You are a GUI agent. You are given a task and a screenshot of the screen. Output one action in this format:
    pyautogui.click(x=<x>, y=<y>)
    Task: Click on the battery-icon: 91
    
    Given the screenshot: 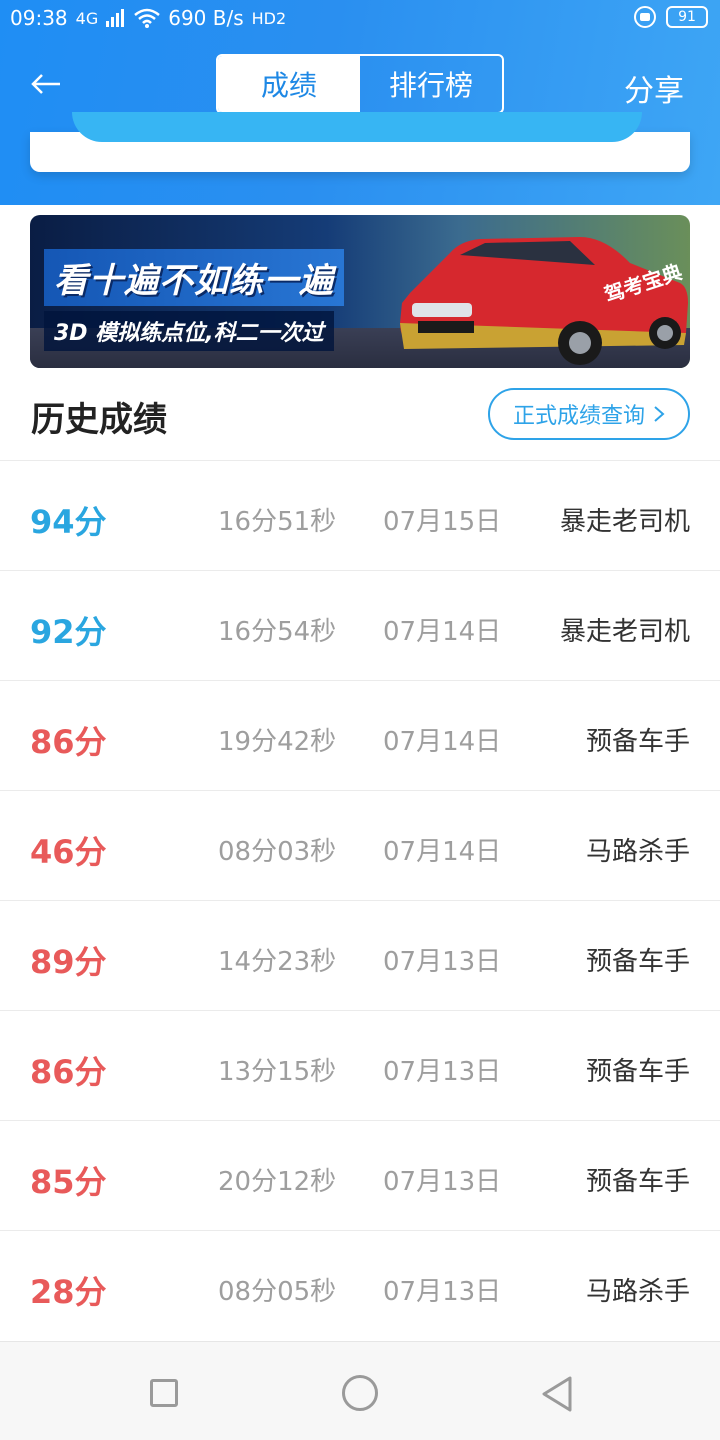 What is the action you would take?
    pyautogui.click(x=687, y=17)
    